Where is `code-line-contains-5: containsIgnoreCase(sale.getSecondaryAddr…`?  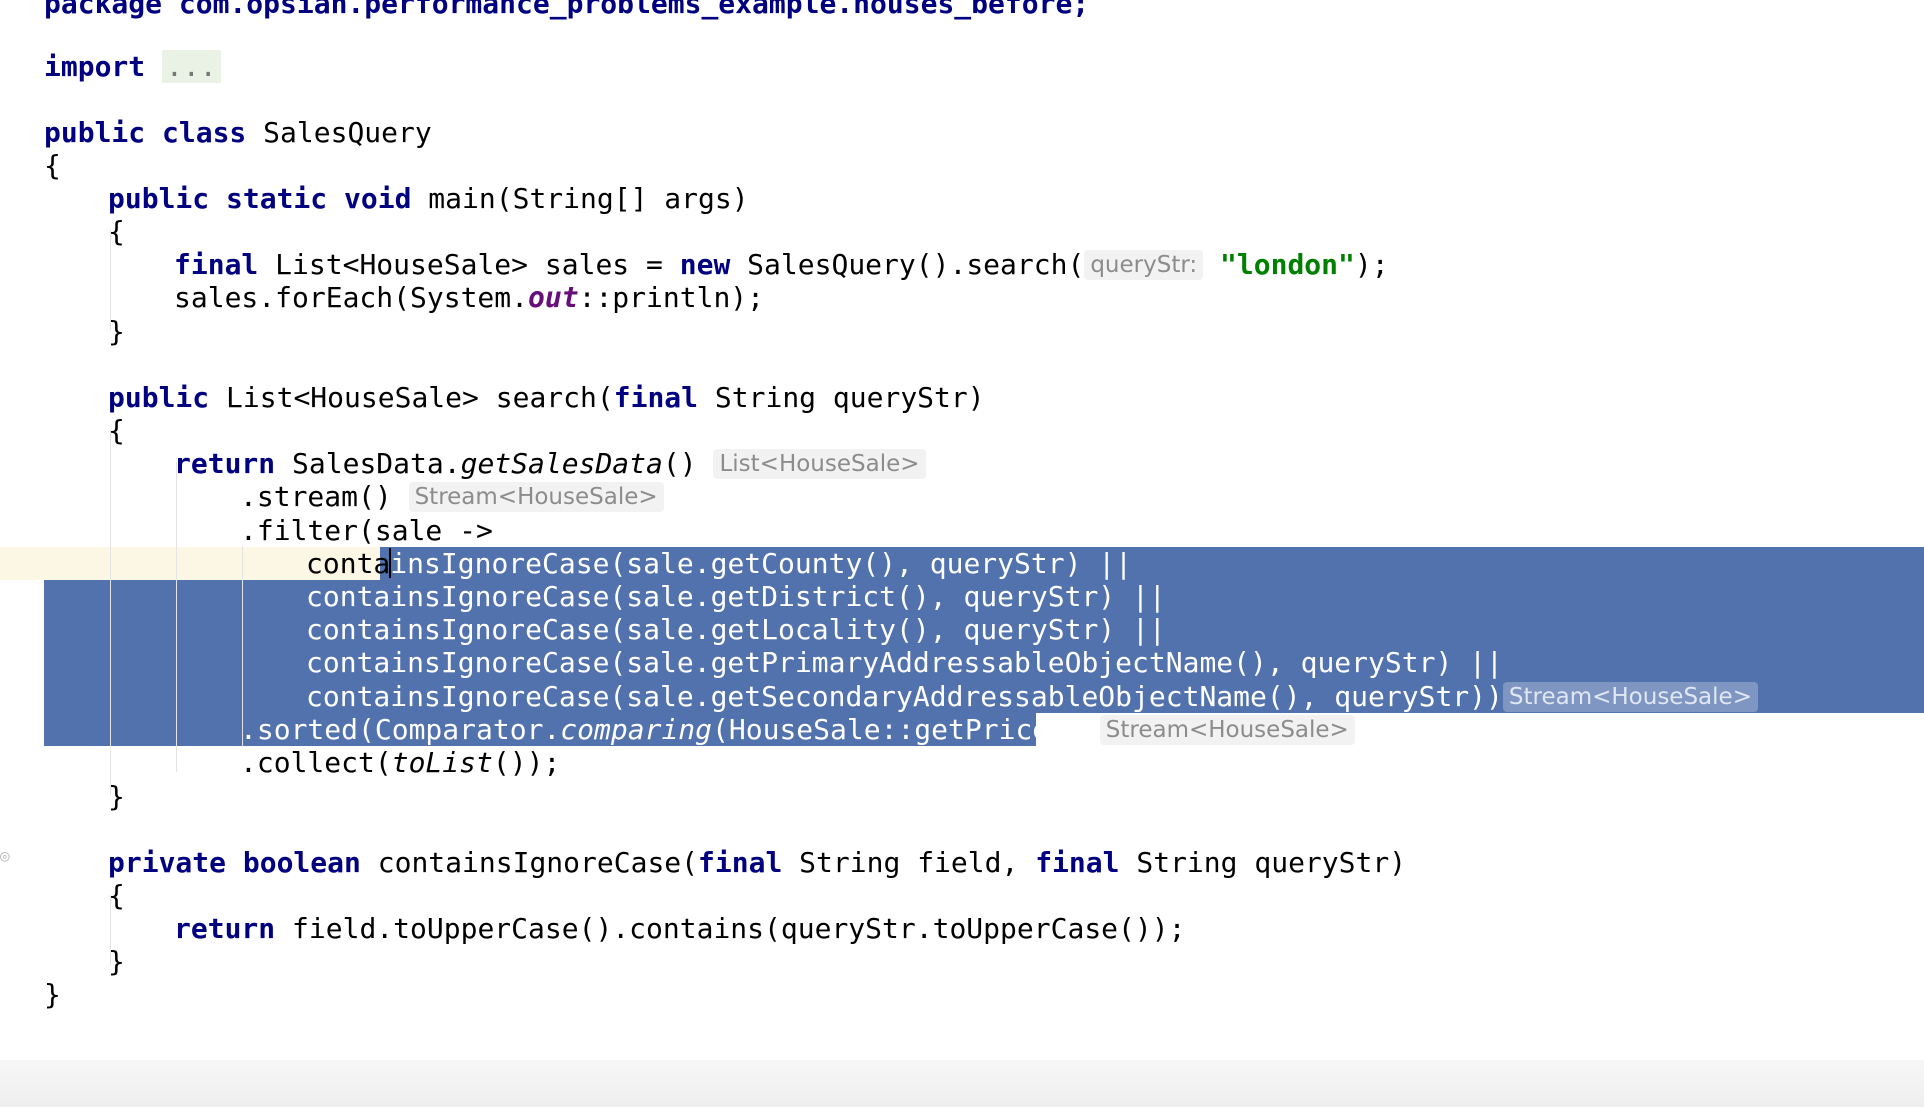 code-line-contains-5: containsIgnoreCase(sale.getSecondaryAddr… is located at coordinates (1115, 696).